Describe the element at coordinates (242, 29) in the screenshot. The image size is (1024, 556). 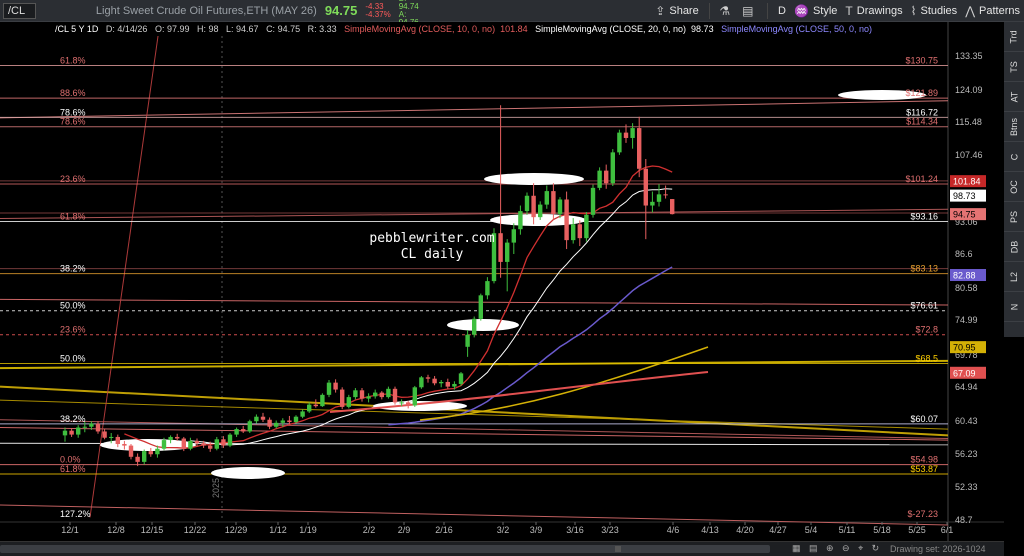
I see `header-low: L: 94.67` at that location.